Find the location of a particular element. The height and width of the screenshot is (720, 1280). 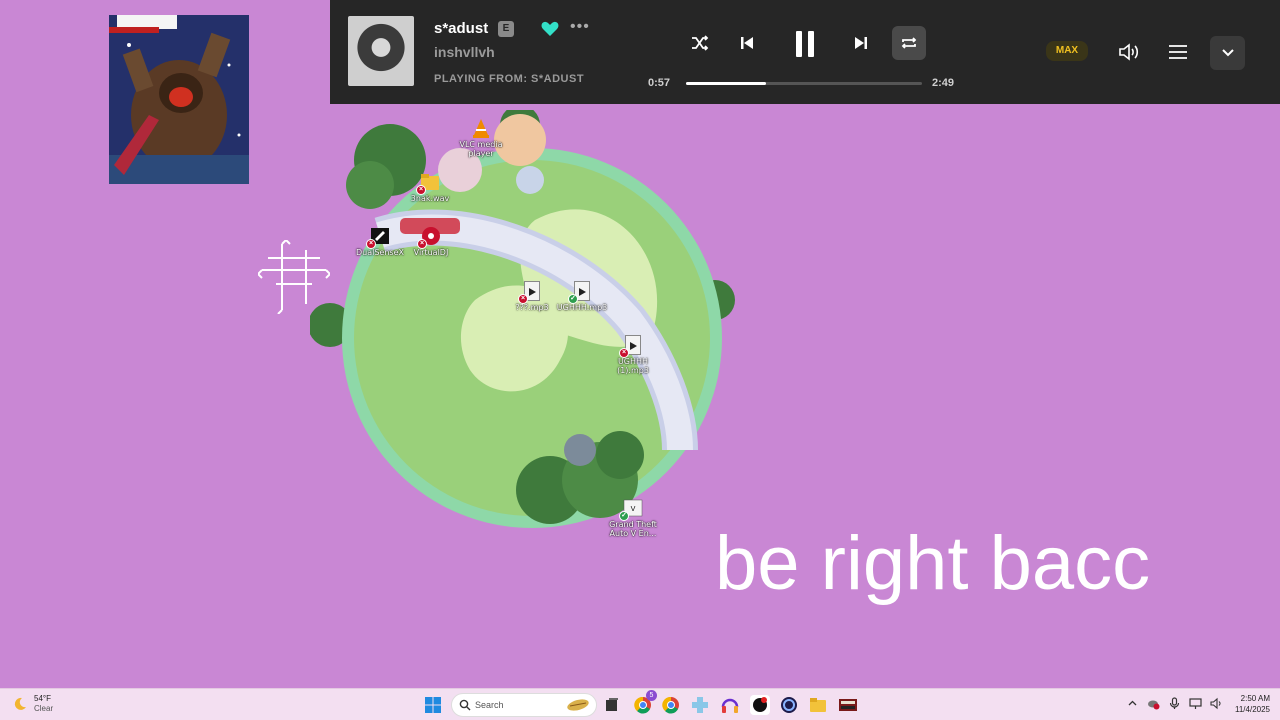

folder-icon: × is located at coordinates (428, 183).